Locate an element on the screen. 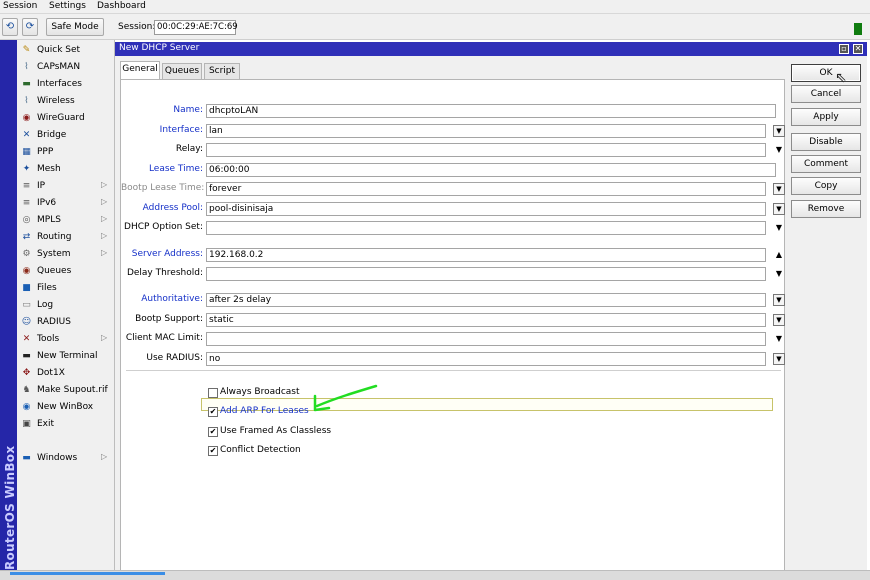  bootp-support-field: static is located at coordinates (486, 320).